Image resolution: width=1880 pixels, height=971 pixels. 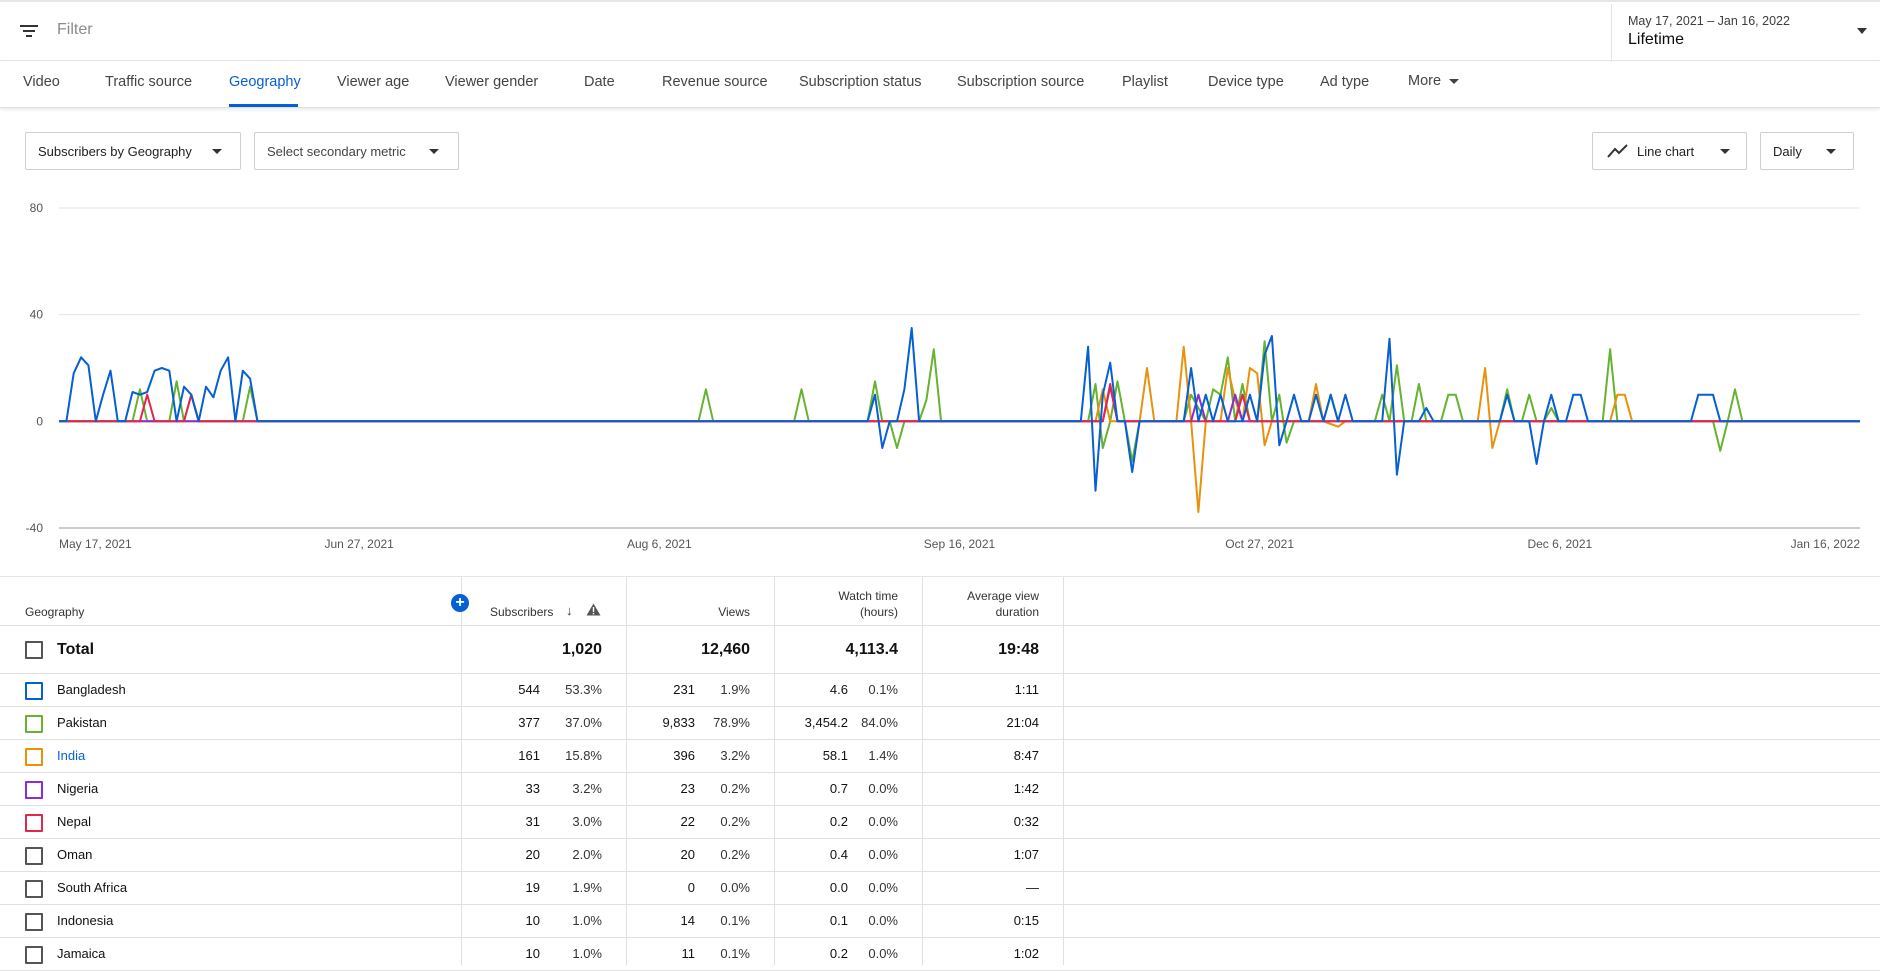 I want to click on total-views: 12,460, so click(x=725, y=649).